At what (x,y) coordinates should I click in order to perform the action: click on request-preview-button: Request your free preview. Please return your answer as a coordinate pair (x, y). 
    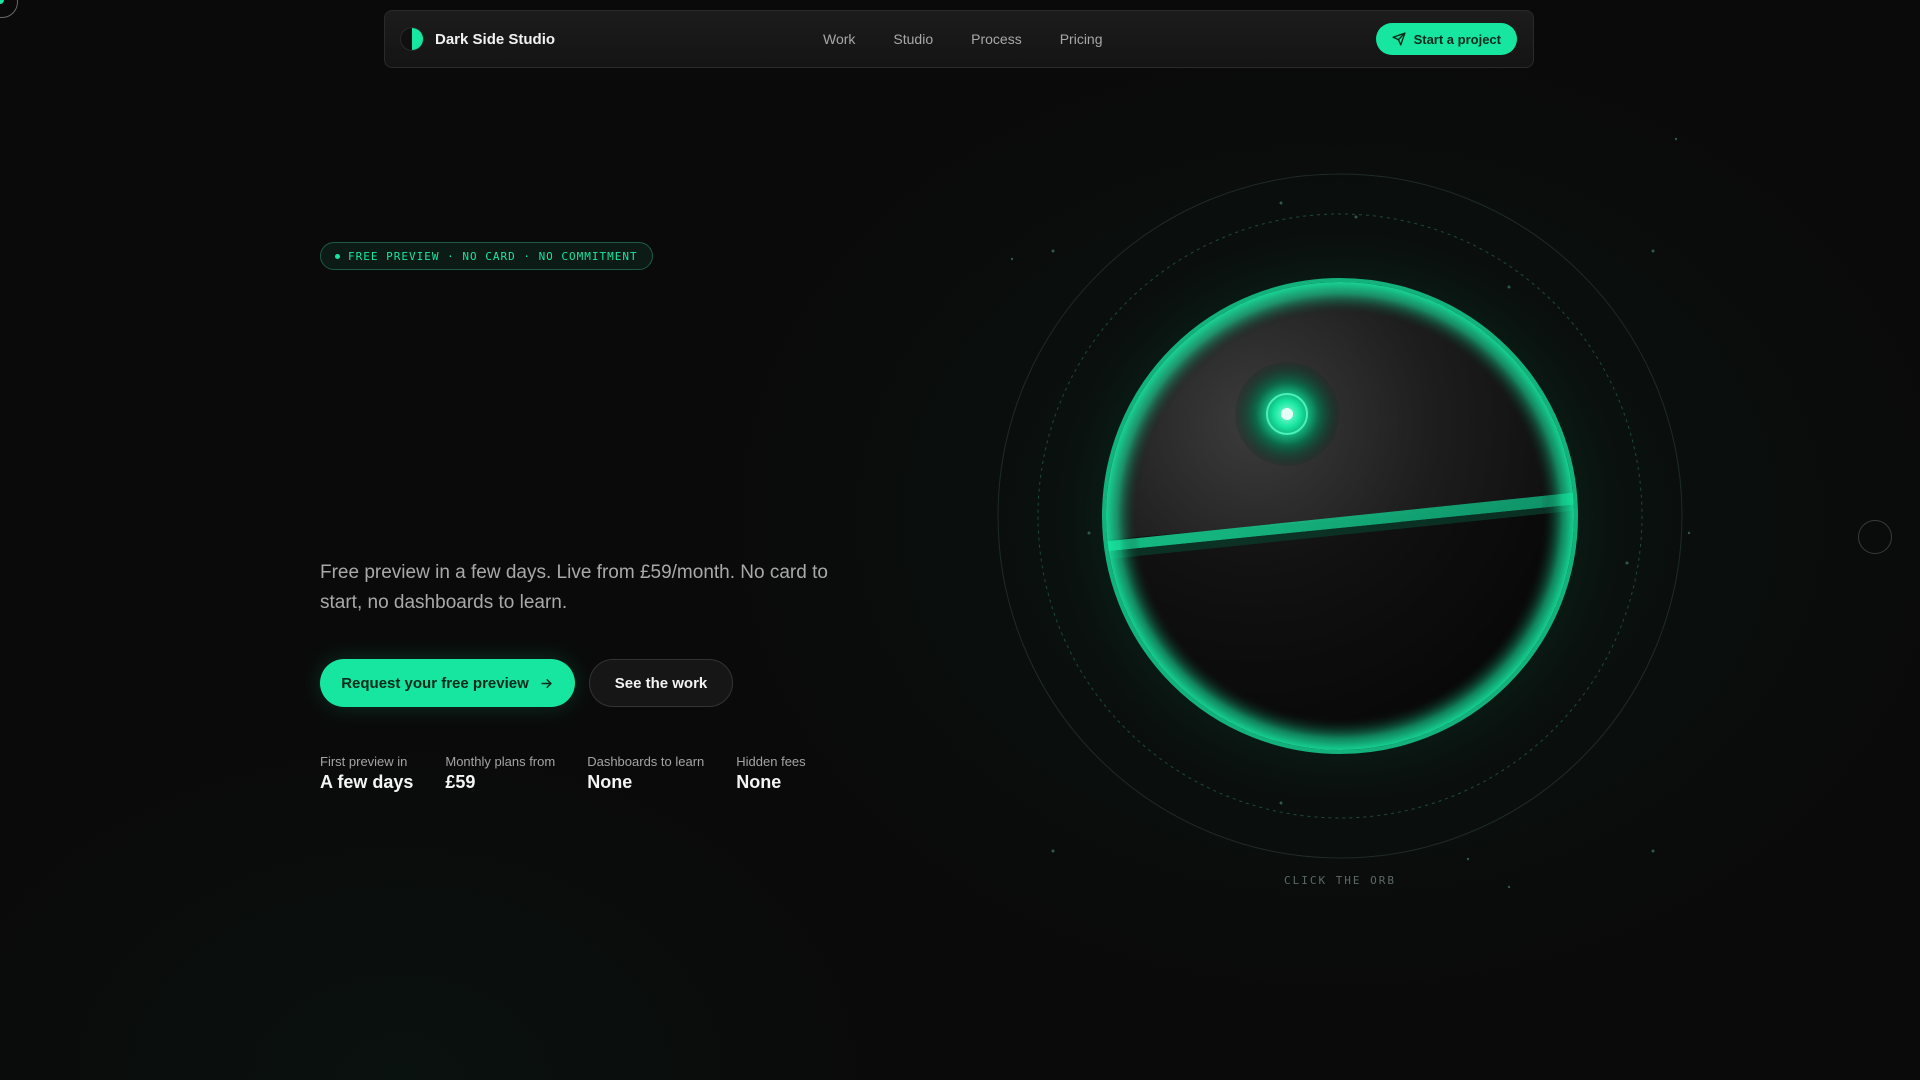
    Looking at the image, I should click on (447, 683).